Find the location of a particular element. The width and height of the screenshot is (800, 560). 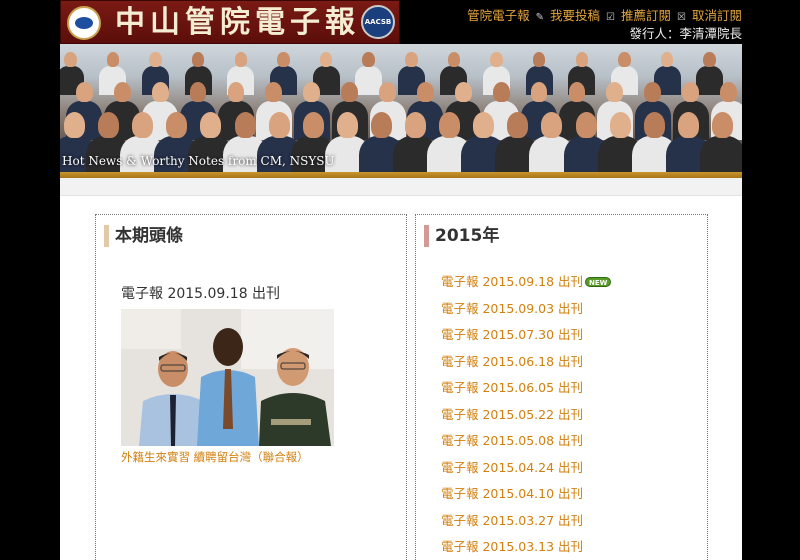

nav-link-subscribe: 推薦訂閱 is located at coordinates (646, 15).